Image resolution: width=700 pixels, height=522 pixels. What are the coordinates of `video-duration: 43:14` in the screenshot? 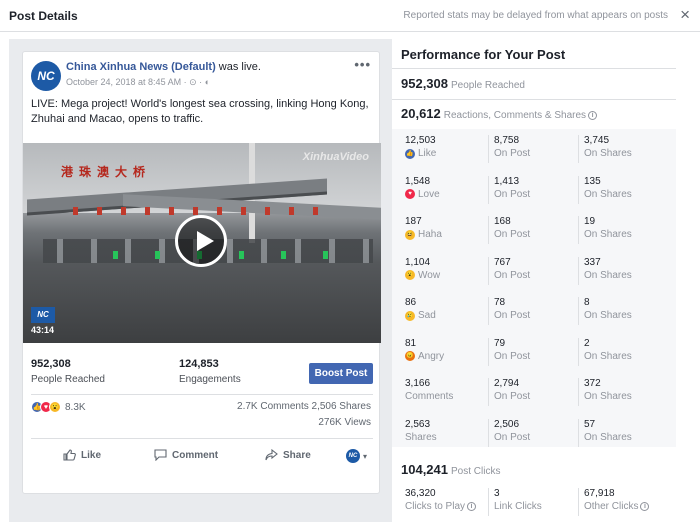 It's located at (43, 330).